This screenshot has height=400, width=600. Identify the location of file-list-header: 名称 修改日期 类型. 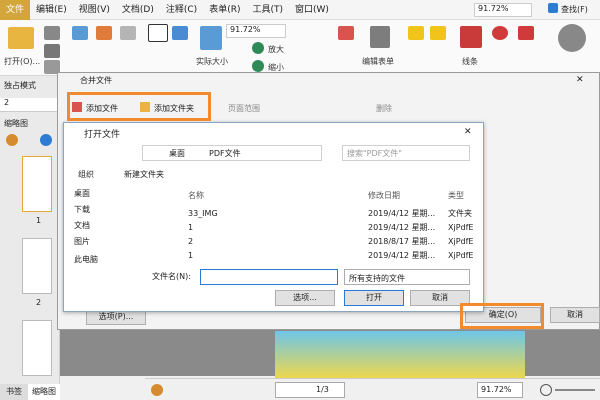
(334, 195).